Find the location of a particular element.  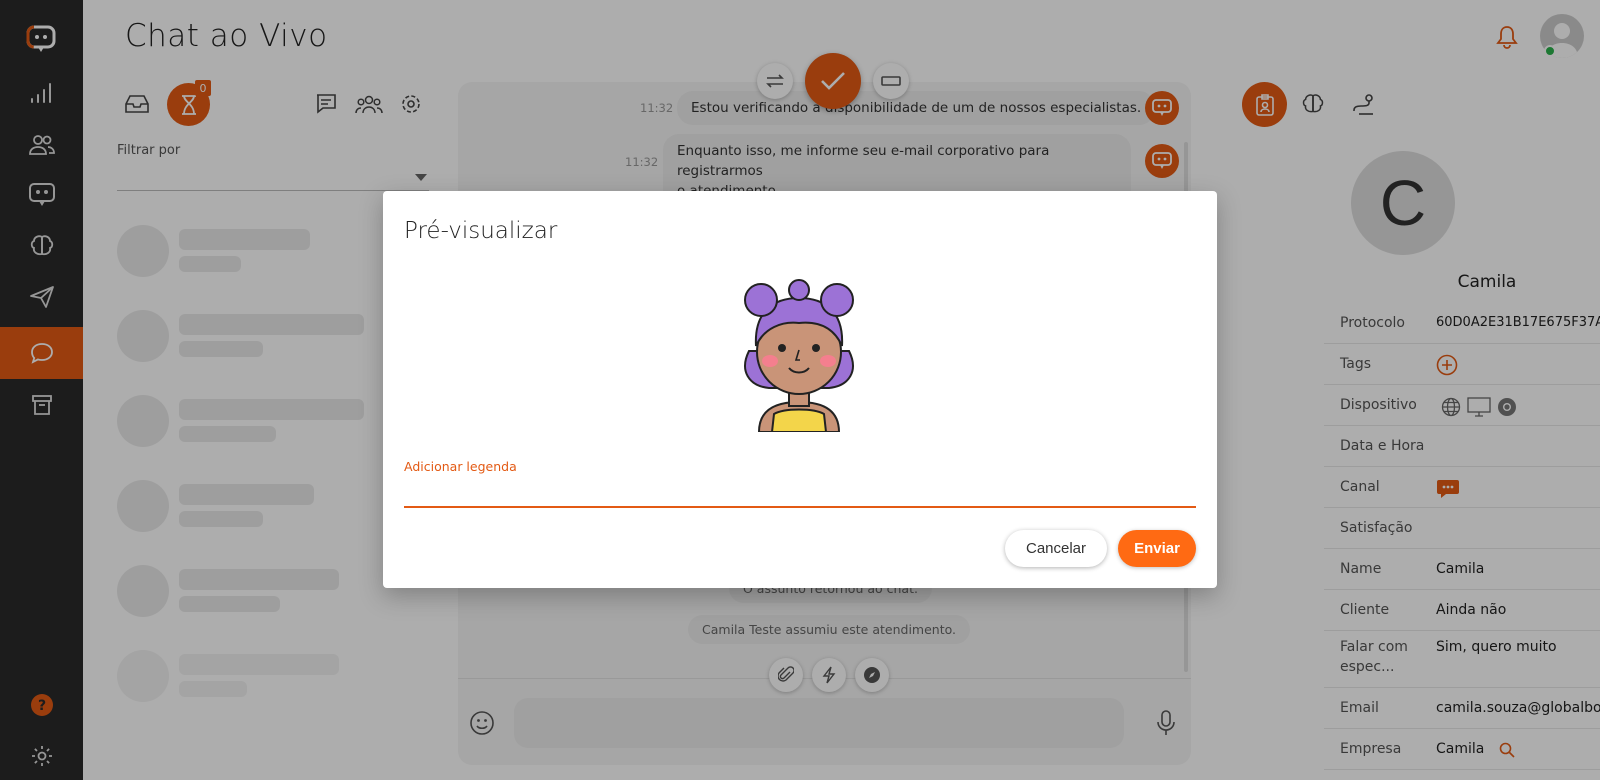

caption-underline is located at coordinates (800, 507).